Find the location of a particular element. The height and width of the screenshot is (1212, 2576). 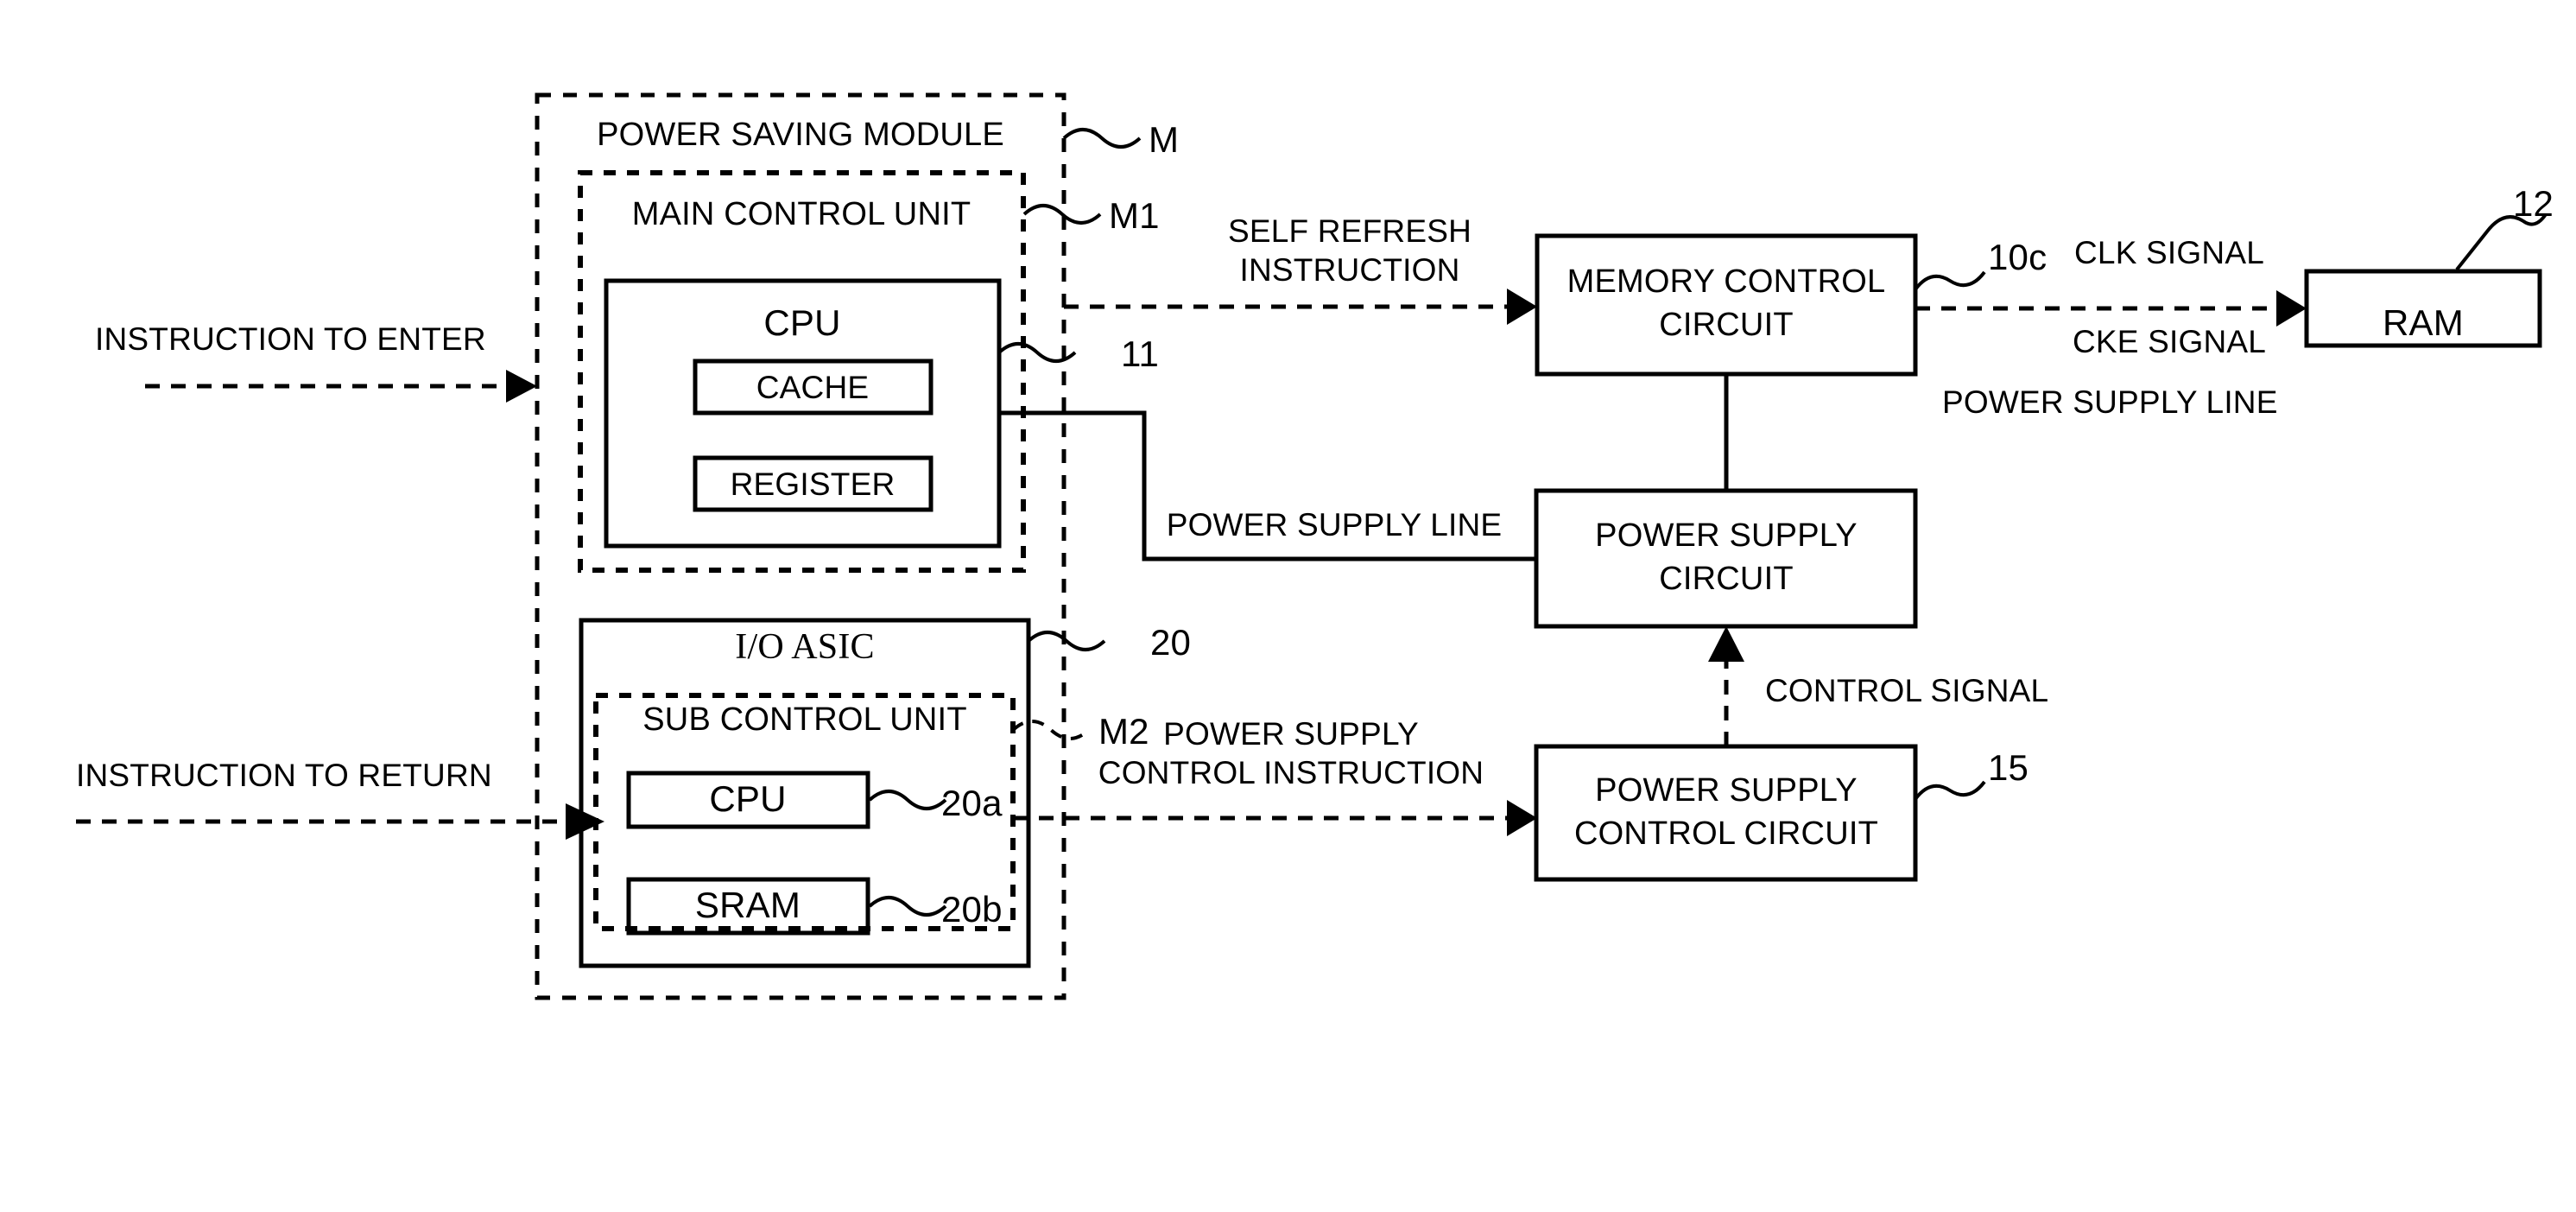

self-refresh-instruction-arrowhead is located at coordinates (1522, 307).